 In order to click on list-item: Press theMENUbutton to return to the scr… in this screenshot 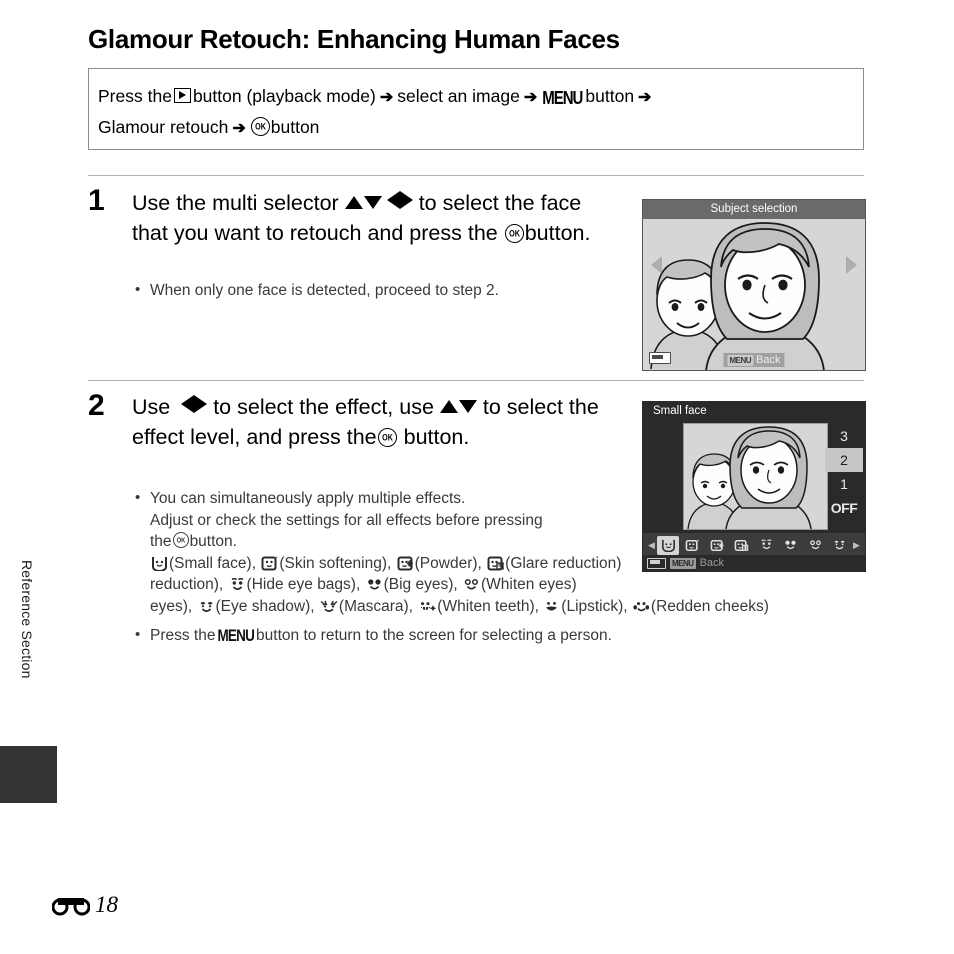, I will do `click(502, 635)`.